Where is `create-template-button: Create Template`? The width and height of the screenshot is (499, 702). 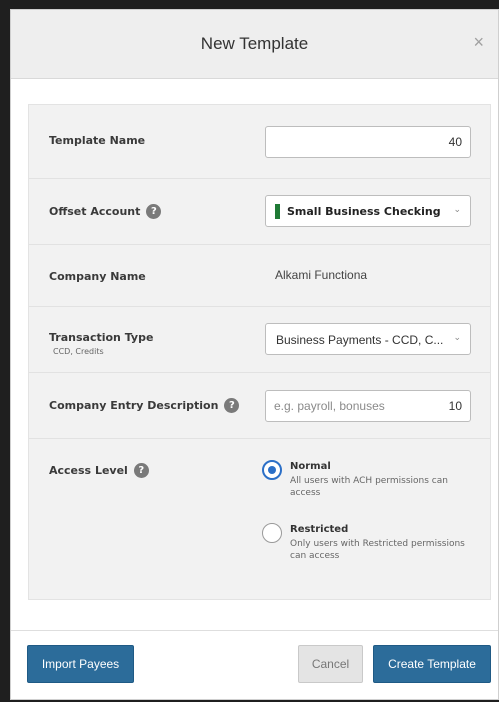 create-template-button: Create Template is located at coordinates (432, 664).